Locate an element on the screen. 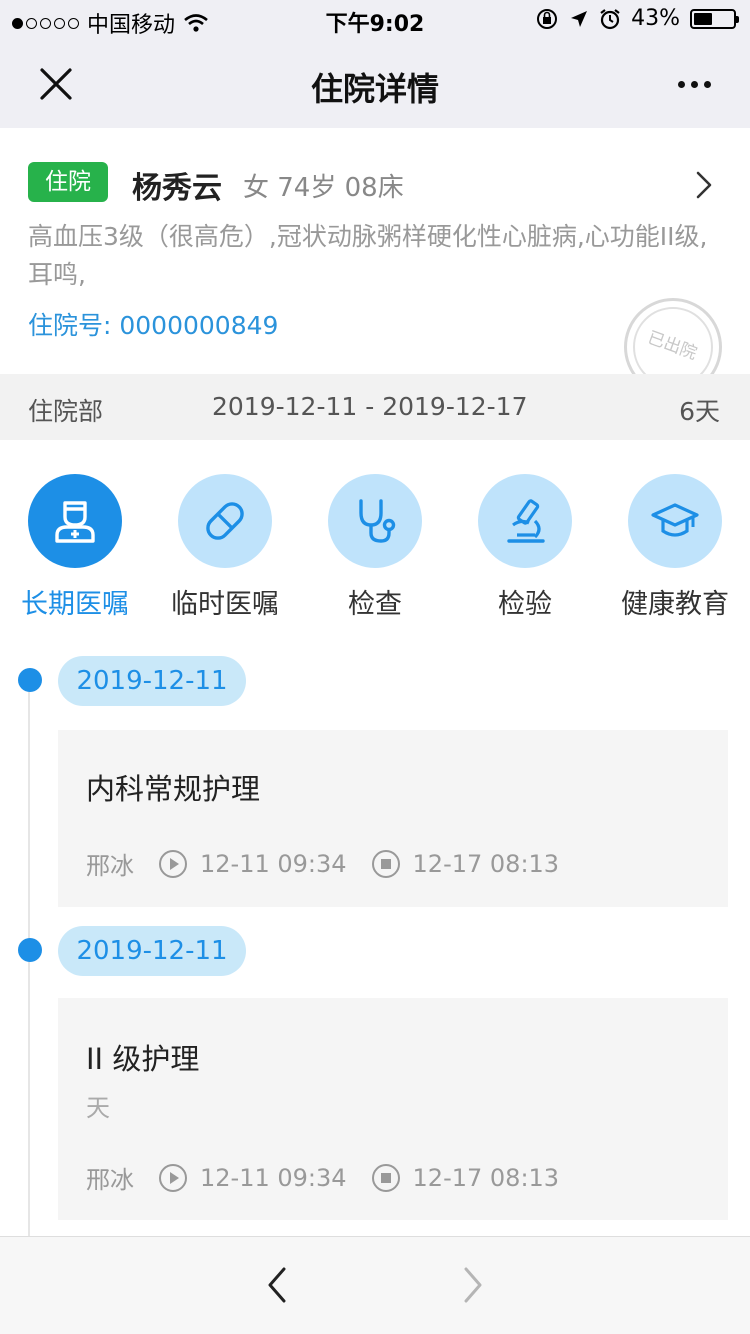 This screenshot has width=750, height=1334. stay-dates: 2019-12-11 - 2019-12-17 is located at coordinates (370, 406).